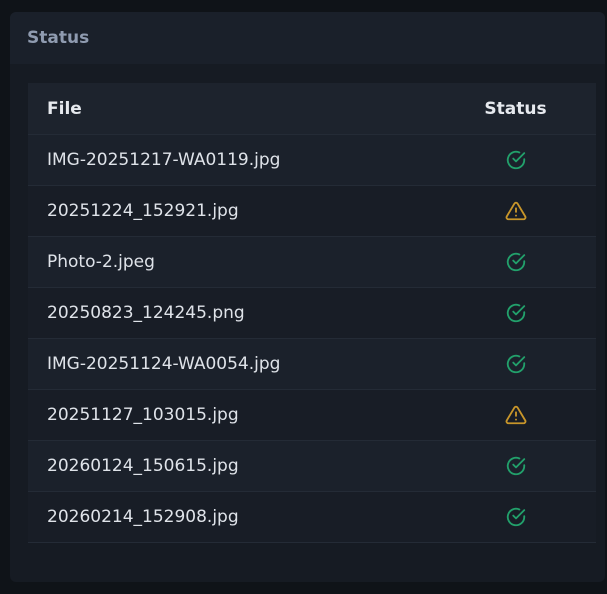  I want to click on file-name-cell: IMG-20251124-WA0054.jpg, so click(231, 364).